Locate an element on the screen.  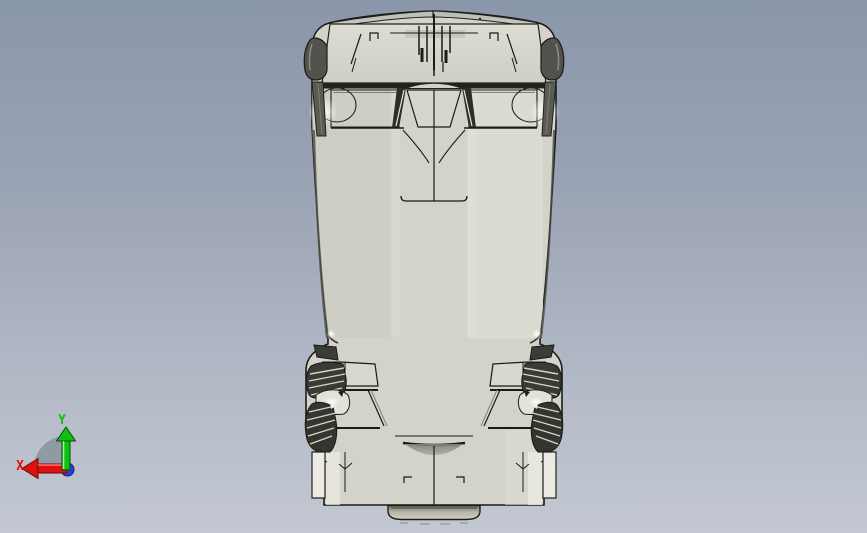
orientation-triad: X Y is located at coordinates (46, 446).